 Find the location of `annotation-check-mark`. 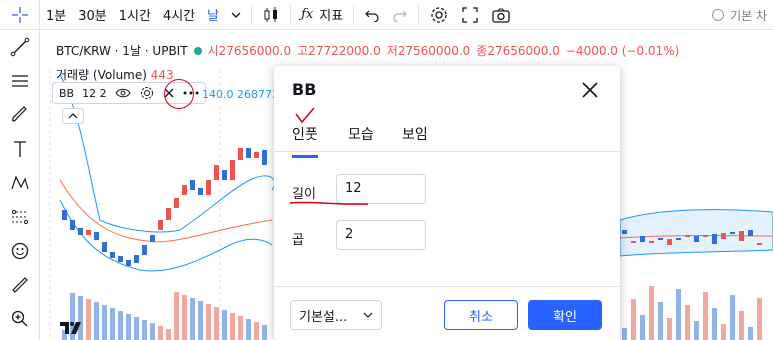

annotation-check-mark is located at coordinates (305, 116).